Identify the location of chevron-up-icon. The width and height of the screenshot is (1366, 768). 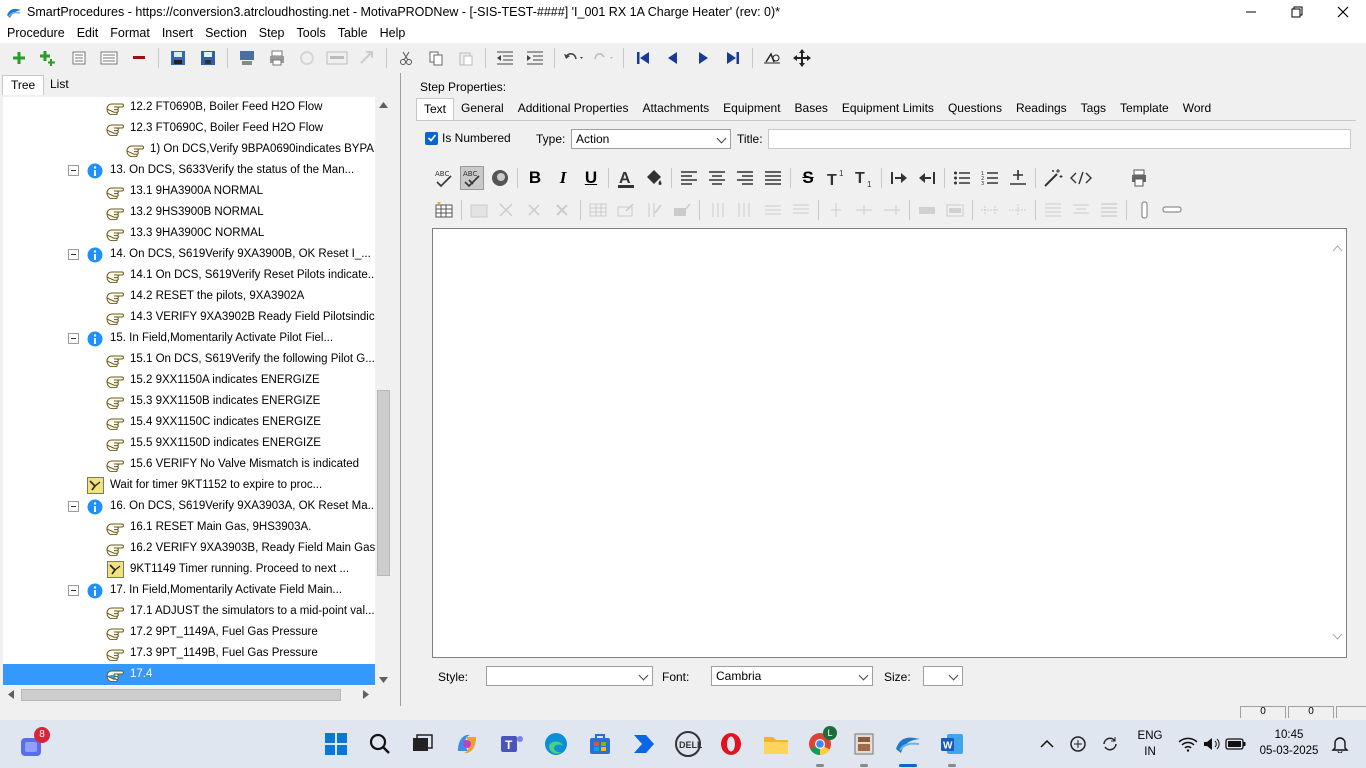
(1047, 744).